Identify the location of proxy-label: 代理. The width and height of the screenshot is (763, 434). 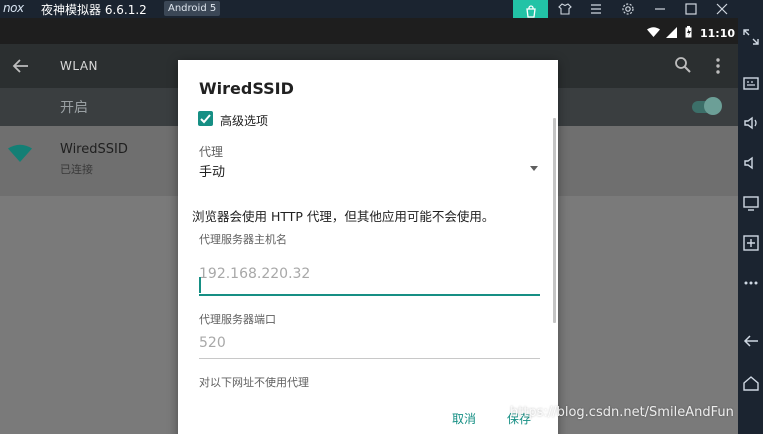
(211, 152).